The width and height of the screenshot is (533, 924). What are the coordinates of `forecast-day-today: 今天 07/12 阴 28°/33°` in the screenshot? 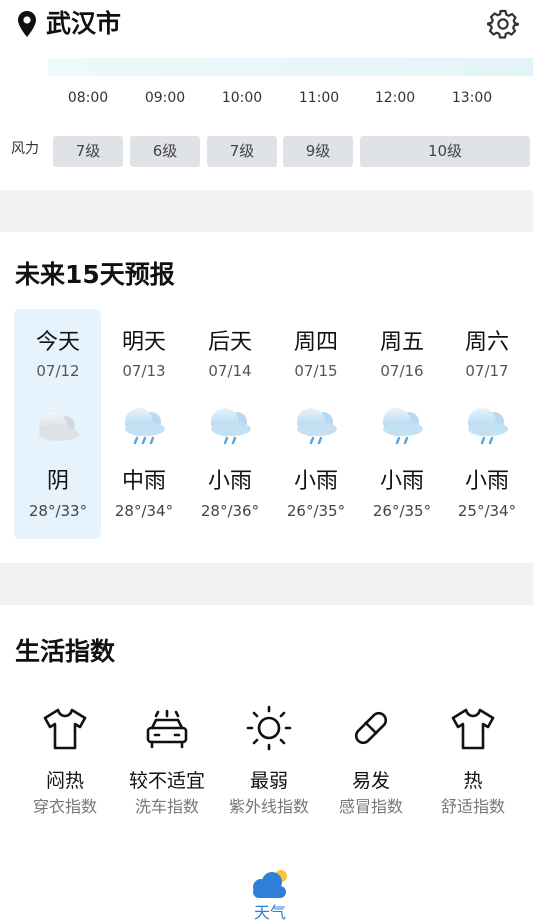 It's located at (58, 428).